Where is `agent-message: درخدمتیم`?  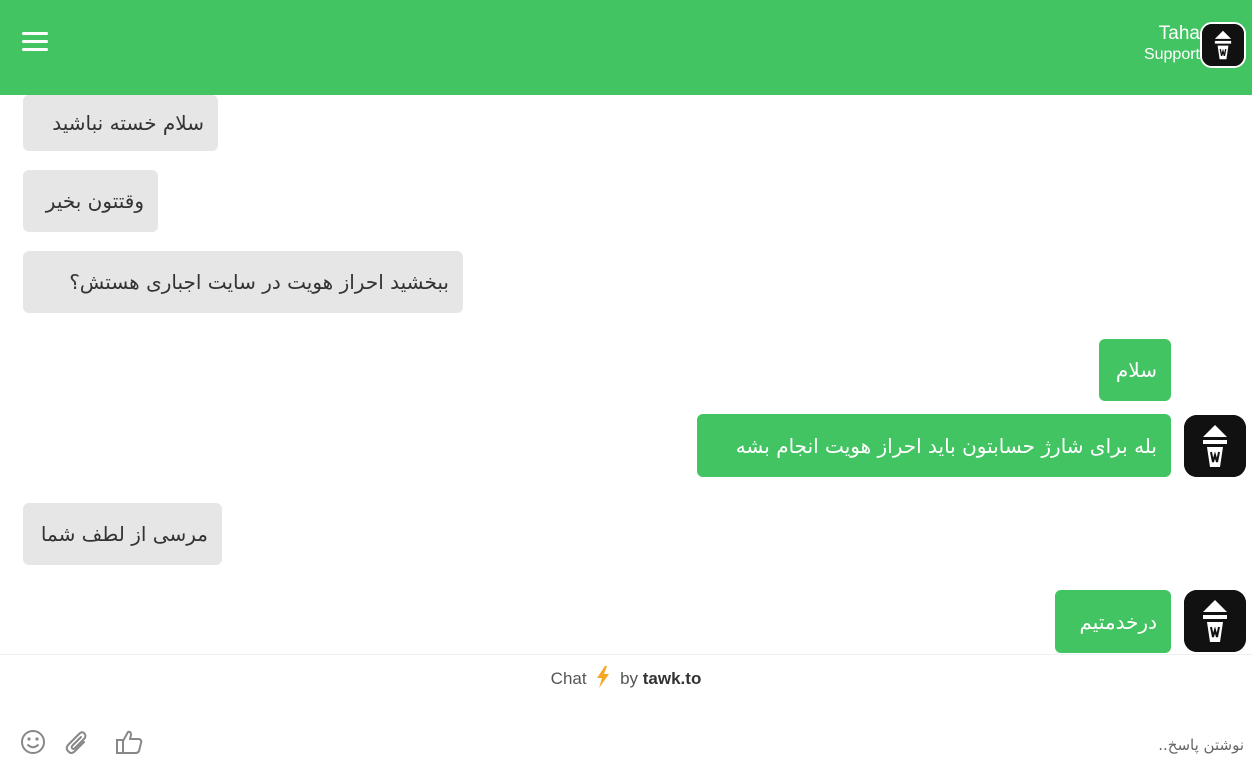
agent-message: درخدمتیم is located at coordinates (1113, 621).